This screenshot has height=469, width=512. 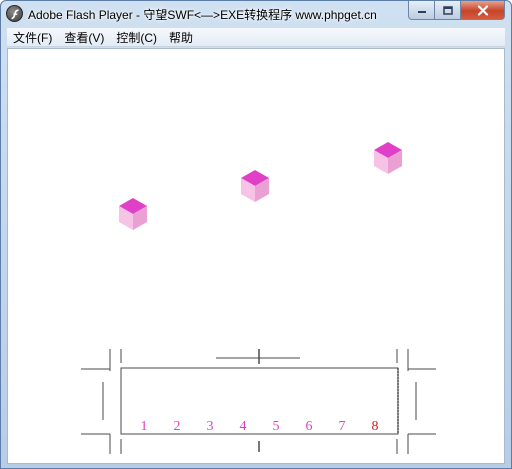 I want to click on slot-label: 4, so click(x=243, y=426).